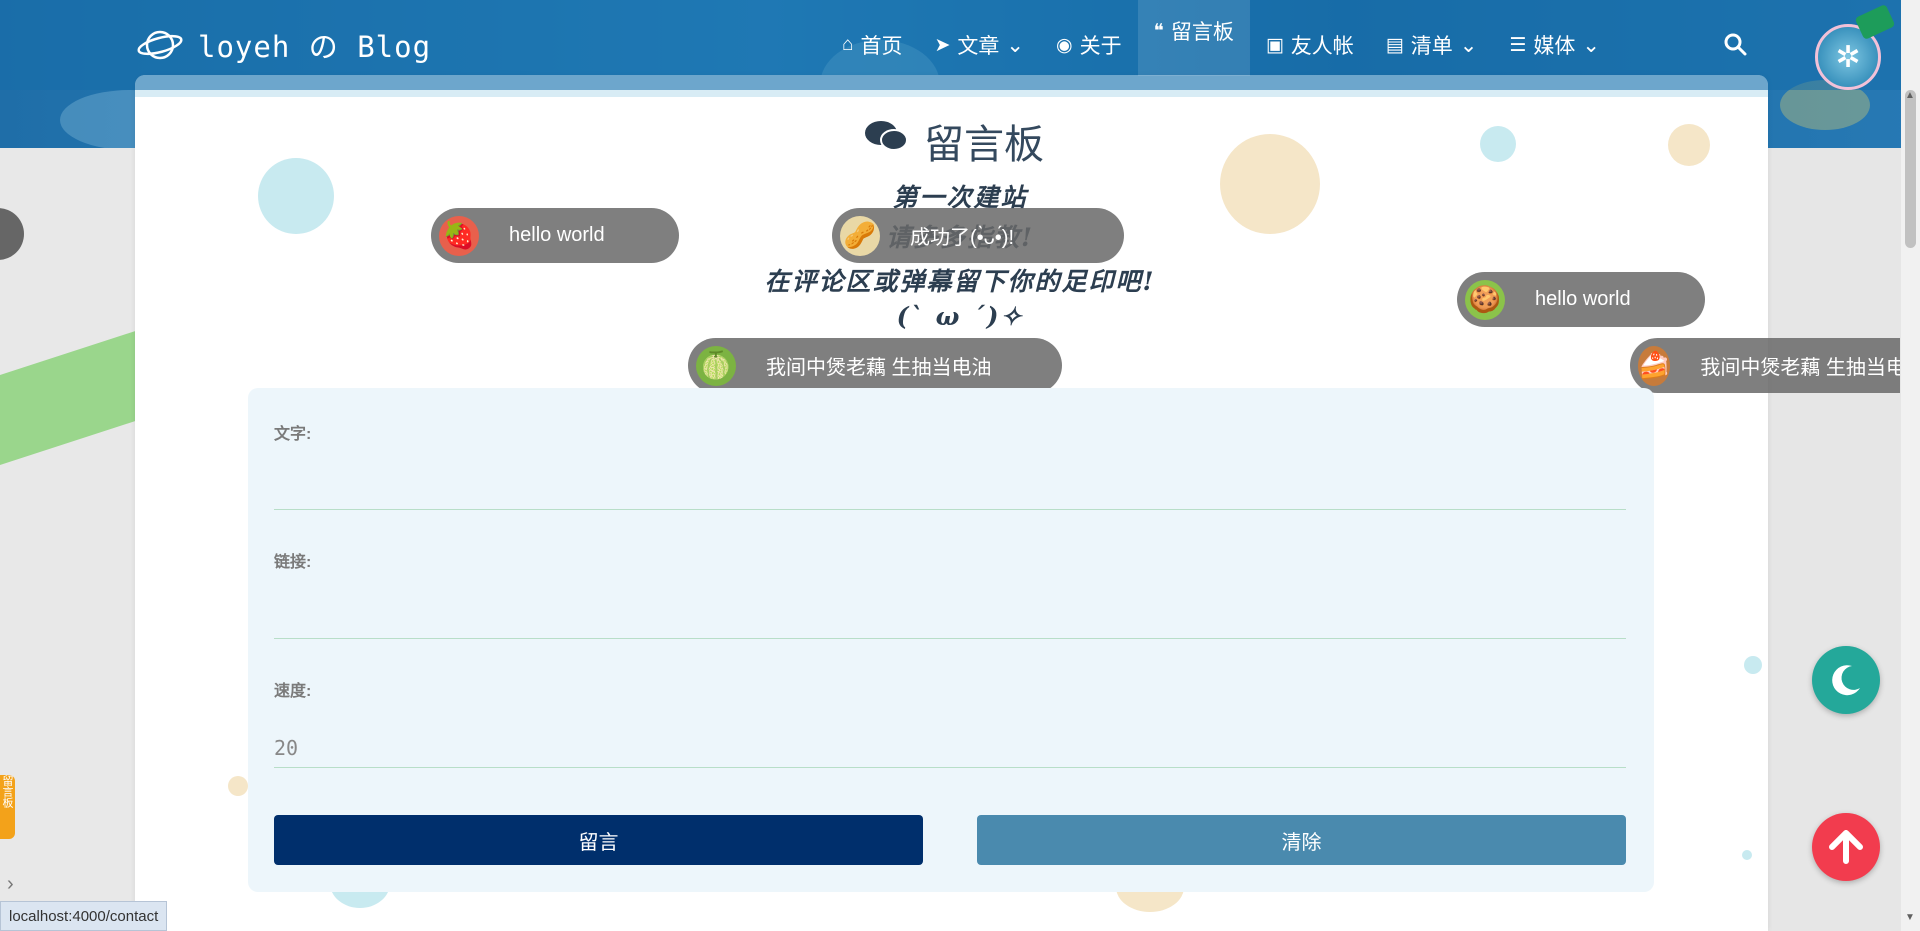 Image resolution: width=1920 pixels, height=931 pixels. Describe the element at coordinates (848, 44) in the screenshot. I see `home-icon: ⌂` at that location.